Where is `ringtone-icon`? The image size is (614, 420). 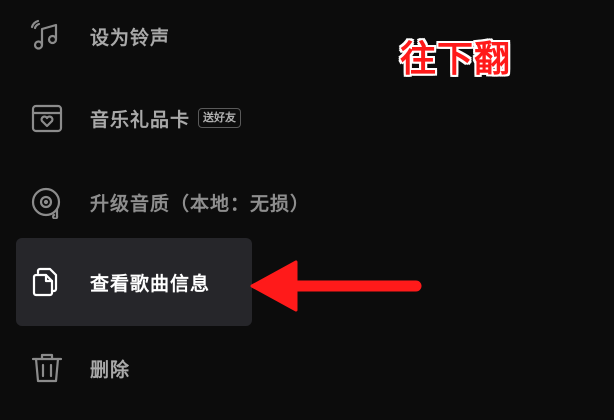
ringtone-icon is located at coordinates (47, 36).